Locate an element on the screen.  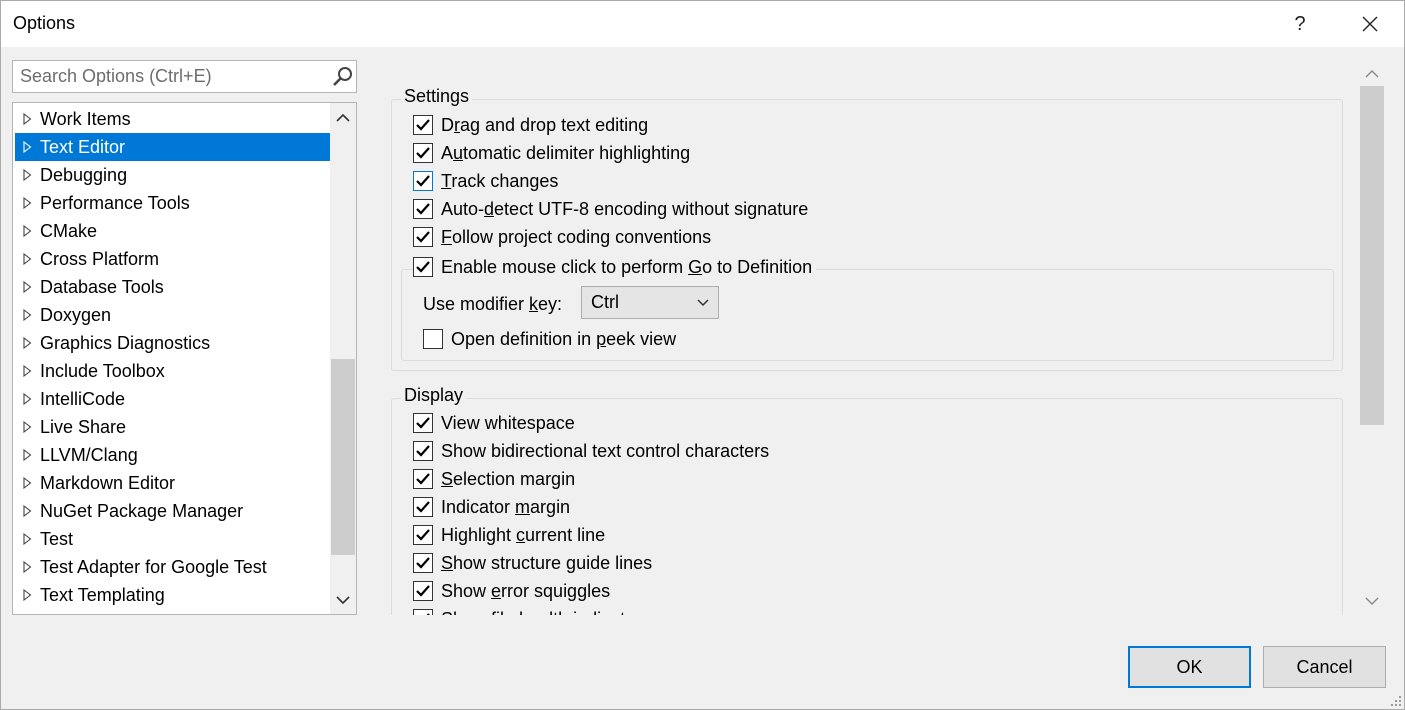
ok-button: OK is located at coordinates (1189, 667).